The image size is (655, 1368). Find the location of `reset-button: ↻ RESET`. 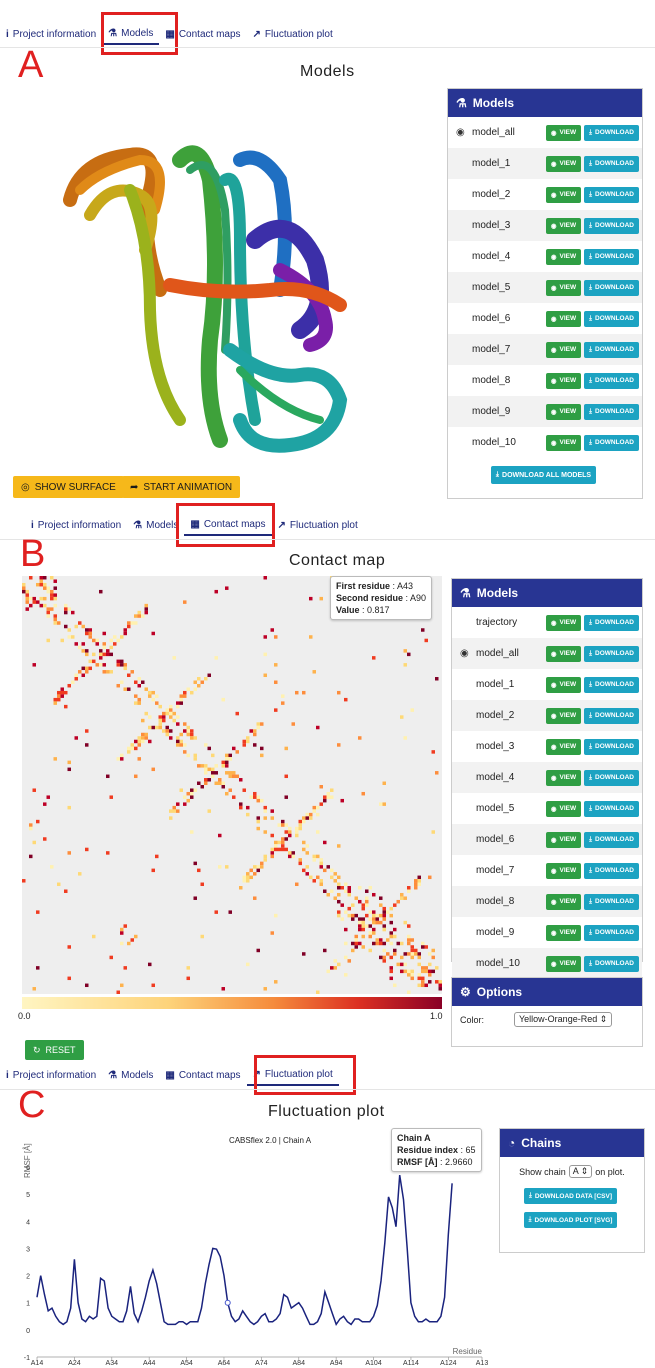

reset-button: ↻ RESET is located at coordinates (54, 1050).